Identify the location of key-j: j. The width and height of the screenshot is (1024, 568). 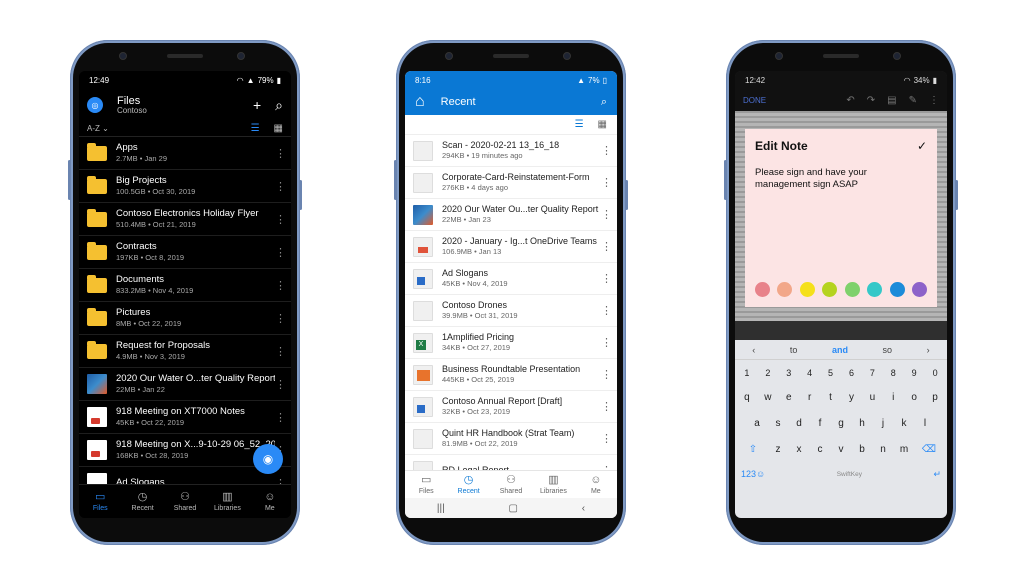
(883, 423).